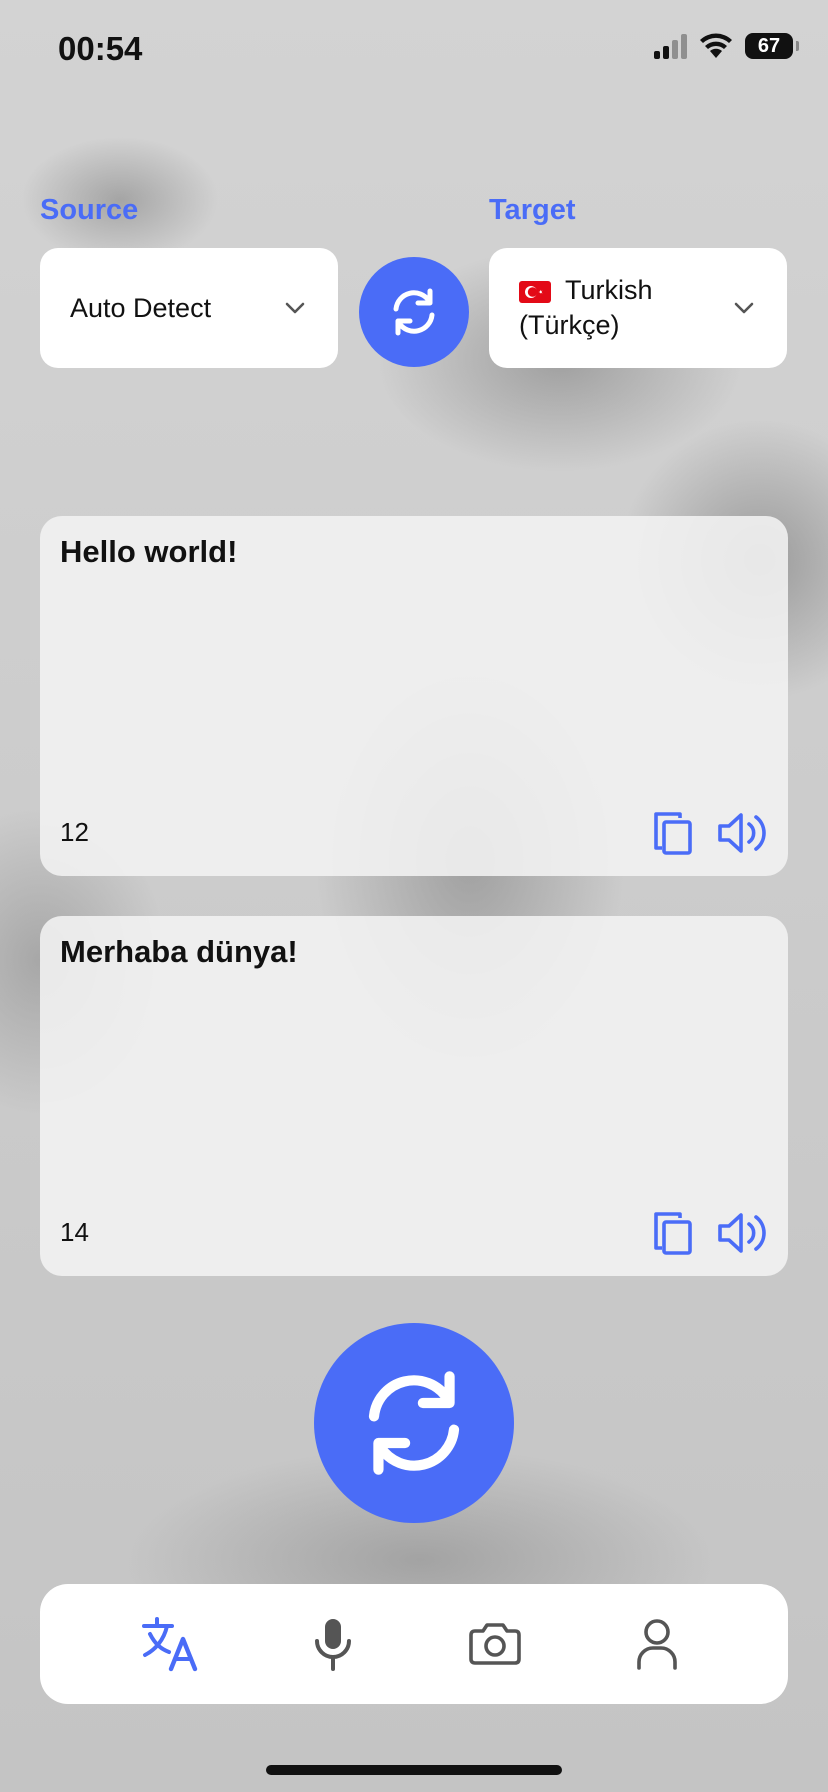 This screenshot has height=1792, width=828. I want to click on source-language-value: Auto Detect, so click(141, 307).